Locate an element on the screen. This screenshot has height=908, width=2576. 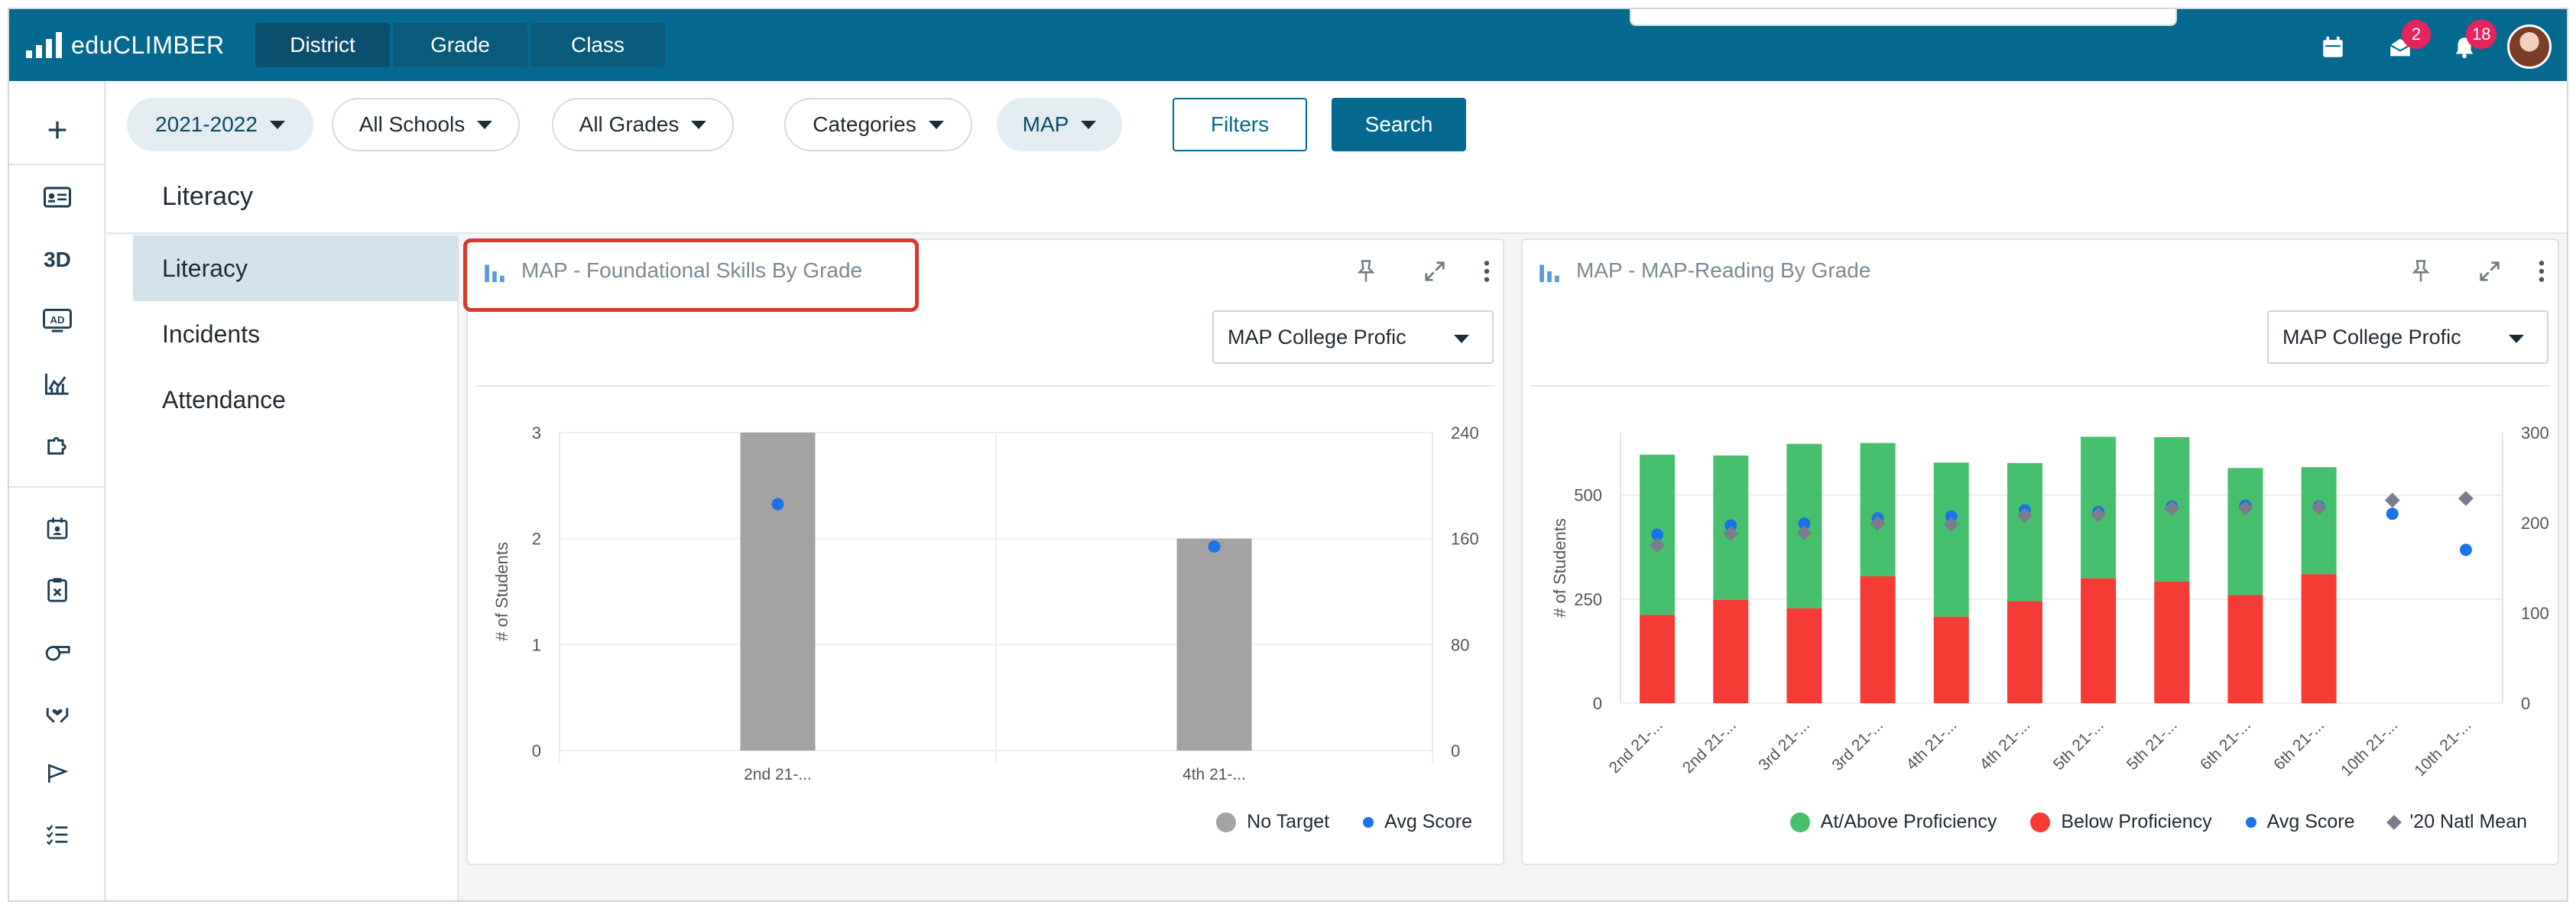
y-tick-label: 1 is located at coordinates (536, 644).